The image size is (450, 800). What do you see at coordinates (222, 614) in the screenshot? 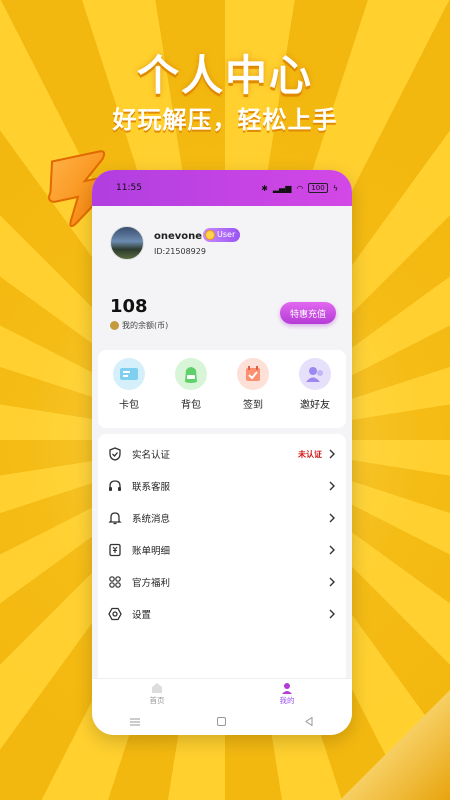
I see `menu-item-settings: 设置` at bounding box center [222, 614].